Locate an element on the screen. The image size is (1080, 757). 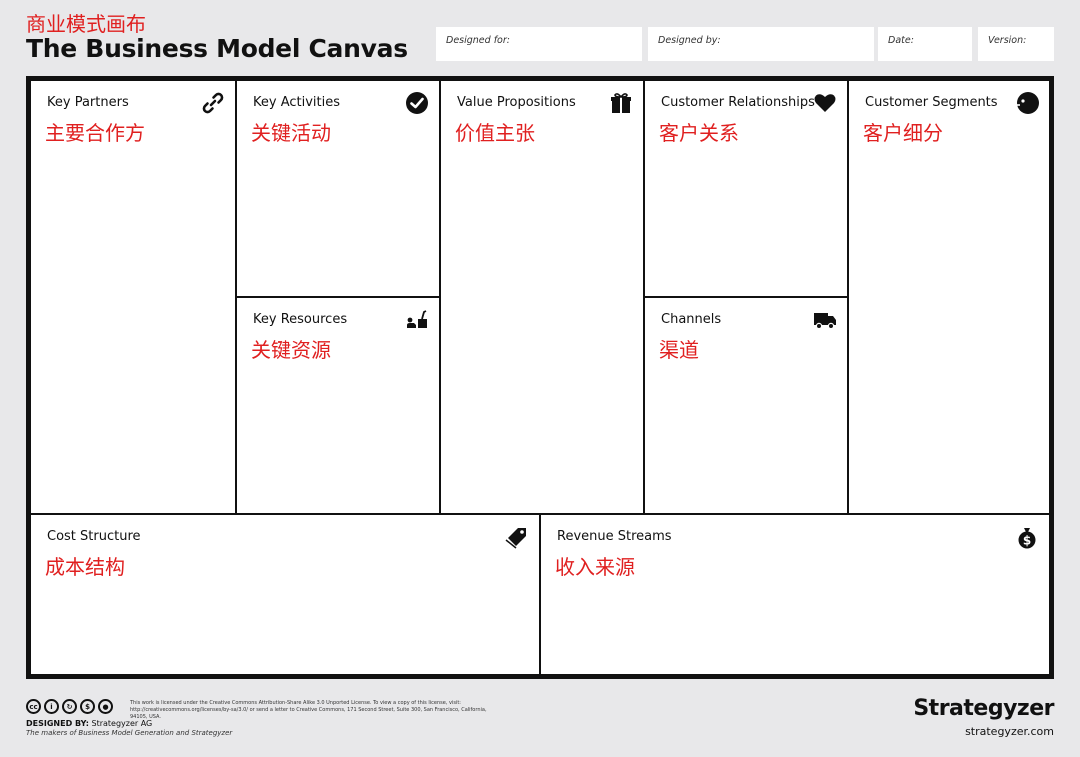
cell-customer-relationships: Customer Relationships 客户关系 is located at coordinates (746, 188).